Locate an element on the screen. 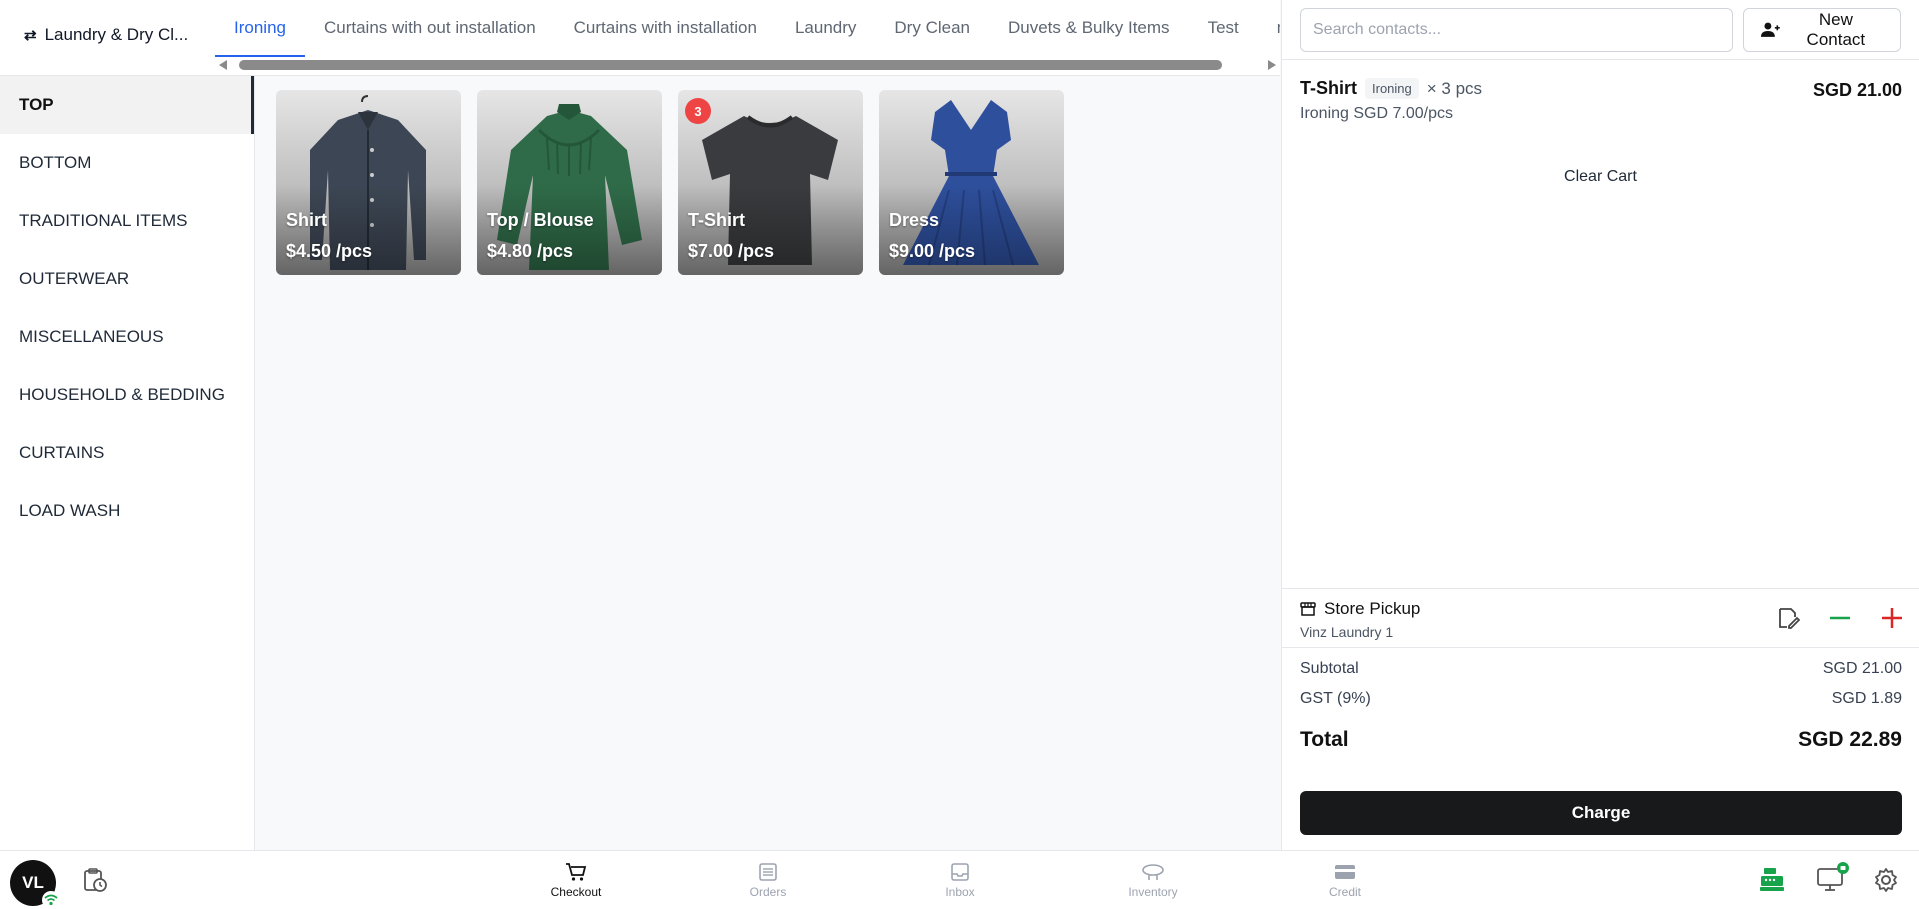 This screenshot has width=1919, height=909. tab-dry-clean: Dry Clean is located at coordinates (932, 28).